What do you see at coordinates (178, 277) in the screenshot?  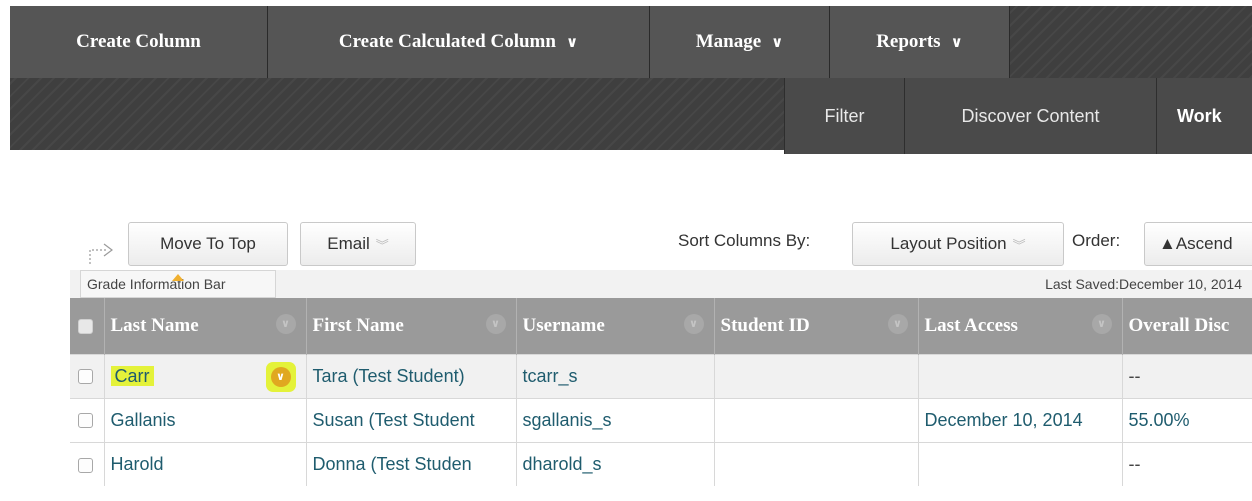 I see `sort-indicator-icon` at bounding box center [178, 277].